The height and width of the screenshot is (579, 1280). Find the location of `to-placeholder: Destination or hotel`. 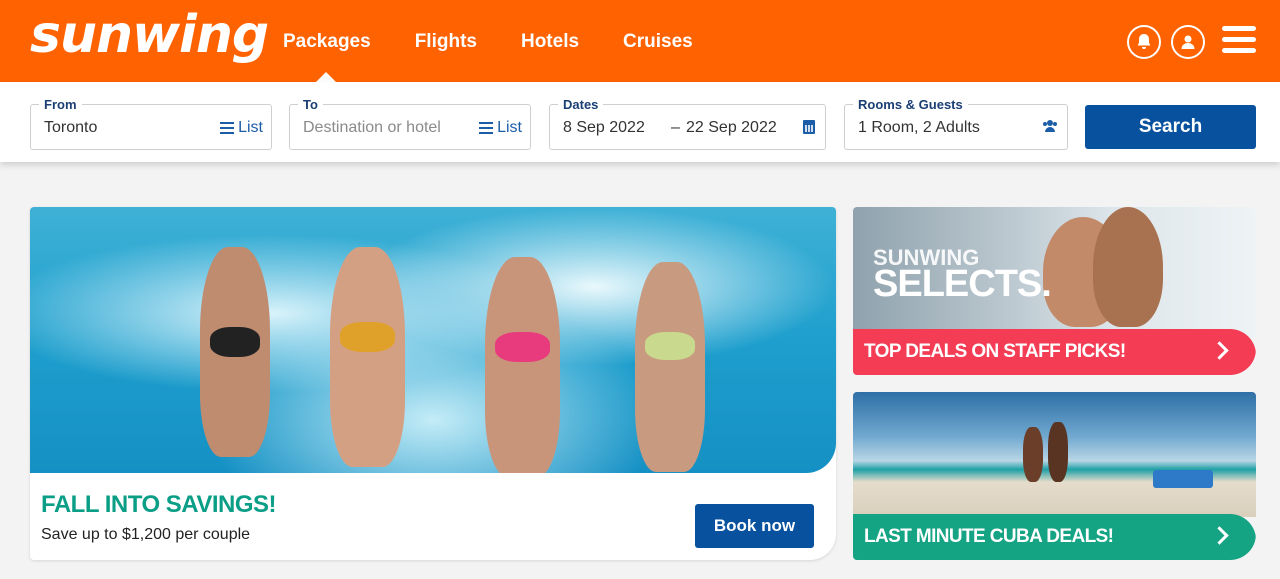

to-placeholder: Destination or hotel is located at coordinates (372, 127).